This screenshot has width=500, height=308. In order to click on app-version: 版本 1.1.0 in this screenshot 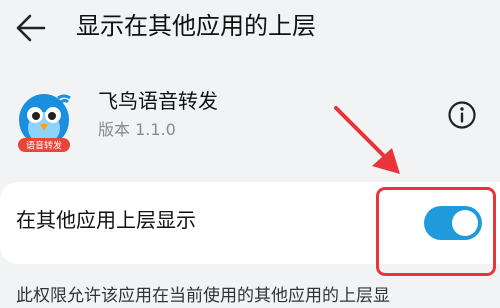, I will do `click(137, 129)`.